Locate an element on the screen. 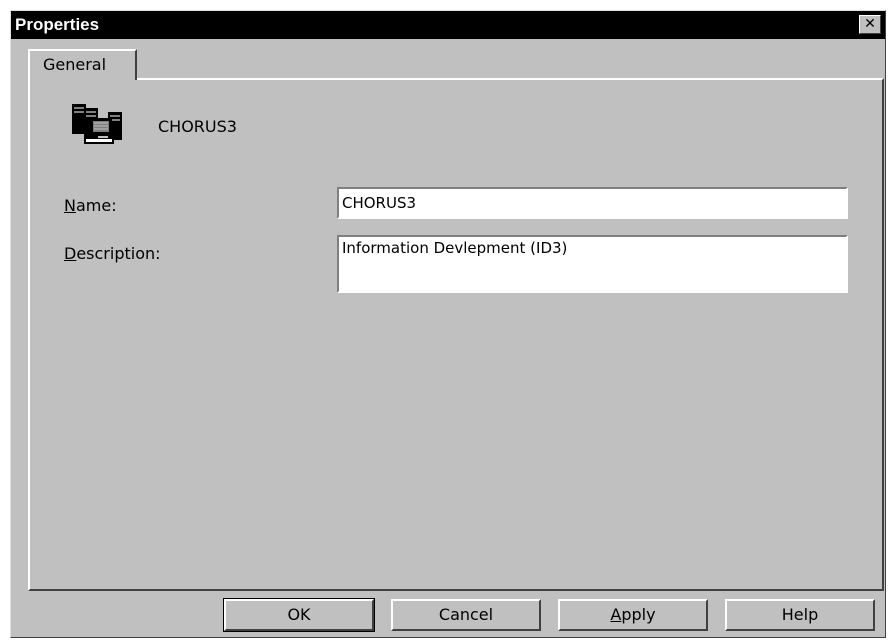 This screenshot has width=890, height=640. help-button-label: Help is located at coordinates (800, 614).